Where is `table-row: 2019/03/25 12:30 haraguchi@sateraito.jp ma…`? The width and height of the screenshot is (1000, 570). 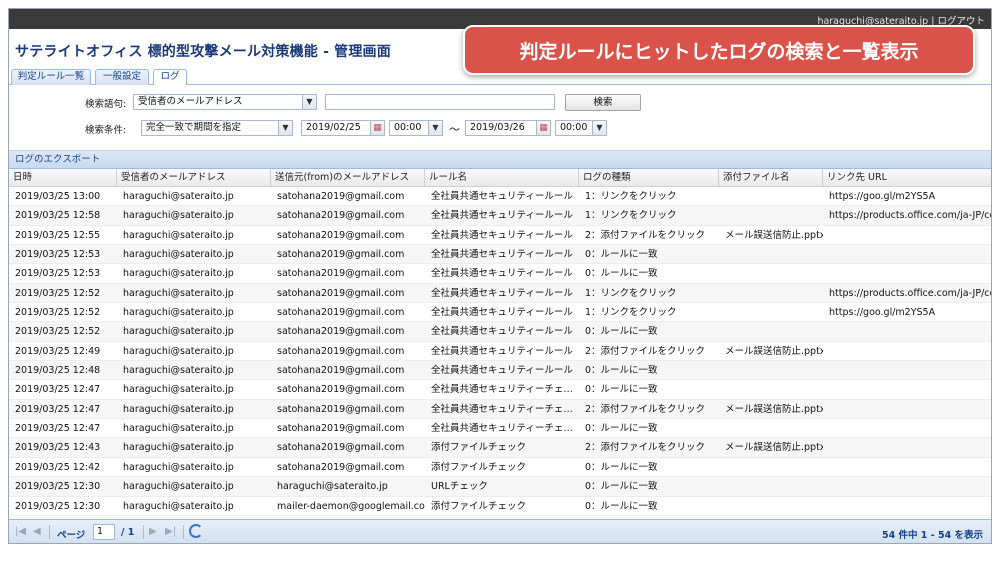 table-row: 2019/03/25 12:30 haraguchi@sateraito.jp ma… is located at coordinates (500, 506).